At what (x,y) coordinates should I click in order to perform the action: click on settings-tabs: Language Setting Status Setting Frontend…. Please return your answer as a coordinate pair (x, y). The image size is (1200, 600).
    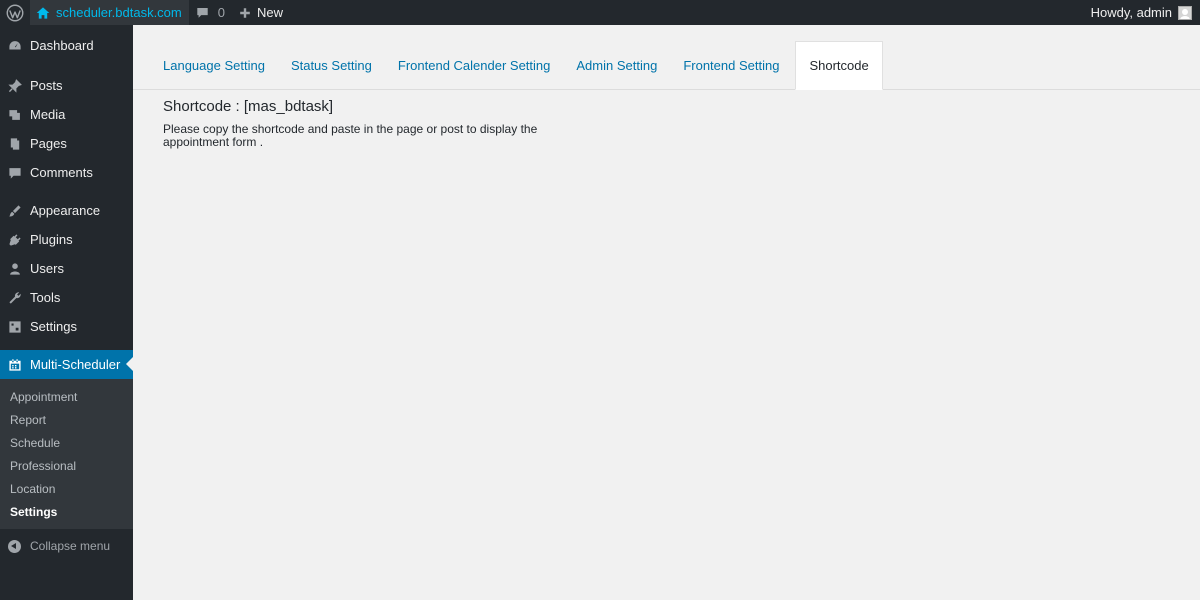
    Looking at the image, I should click on (516, 65).